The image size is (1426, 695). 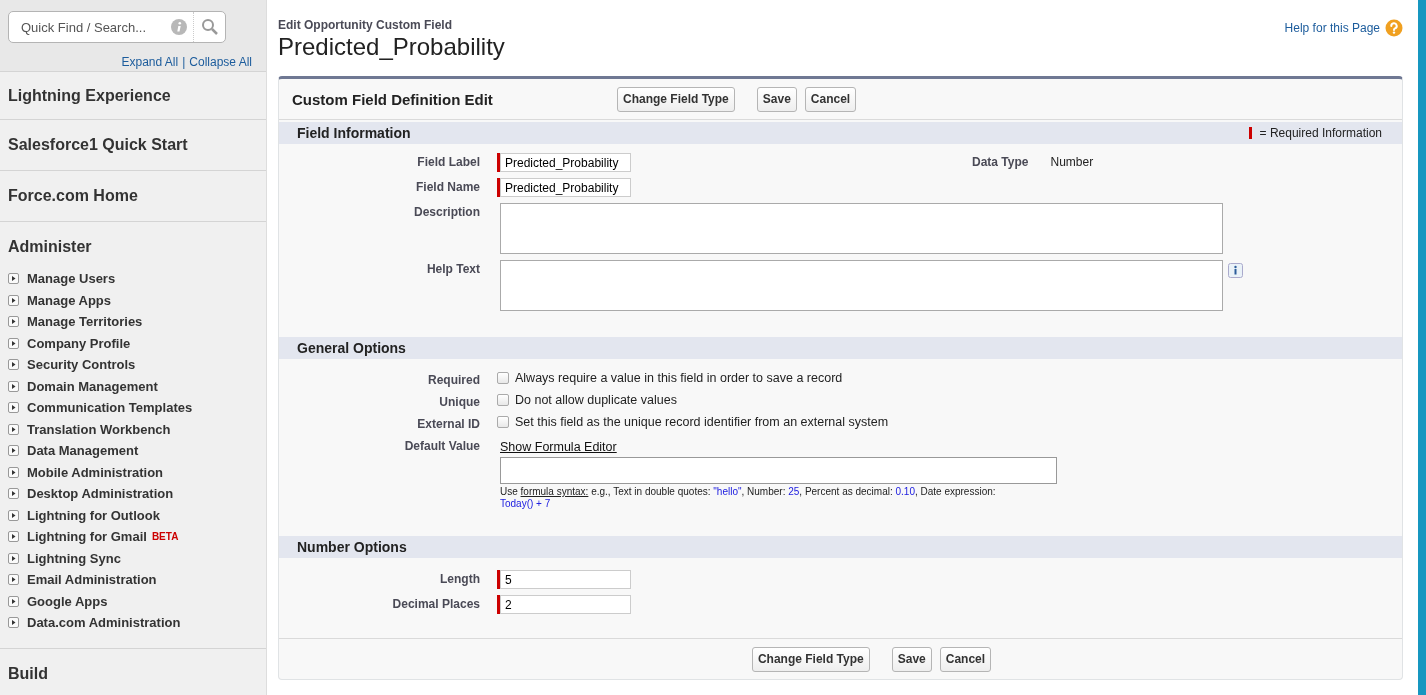 What do you see at coordinates (565, 579) in the screenshot?
I see `text-field: 5` at bounding box center [565, 579].